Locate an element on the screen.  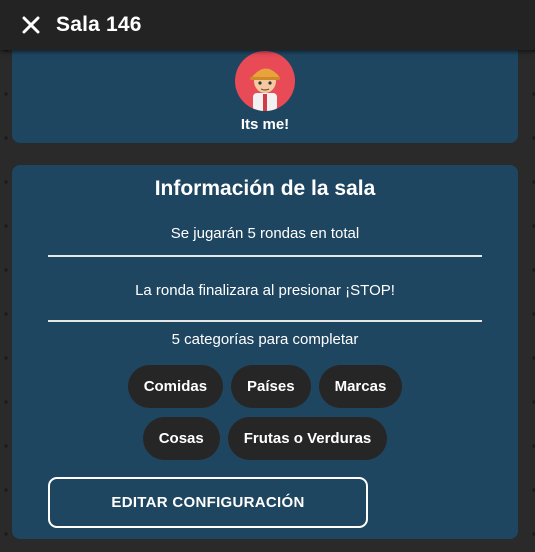
page-title: Sala 146 is located at coordinates (99, 24).